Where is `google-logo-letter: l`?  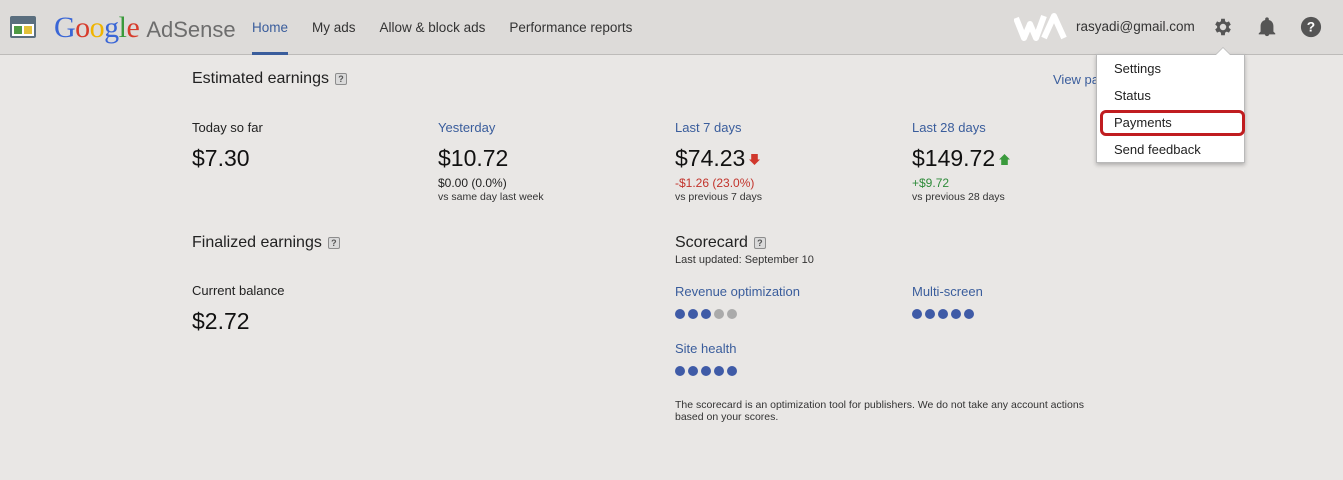 google-logo-letter: l is located at coordinates (122, 27).